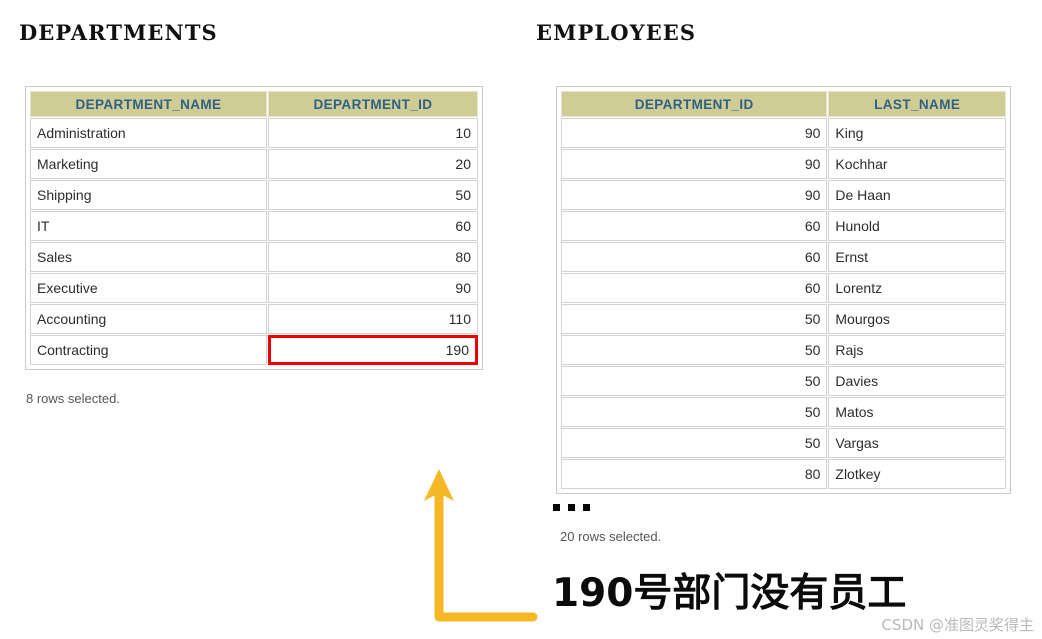 The image size is (1042, 639). I want to click on departments-title: DEPARTMENTS, so click(118, 32).